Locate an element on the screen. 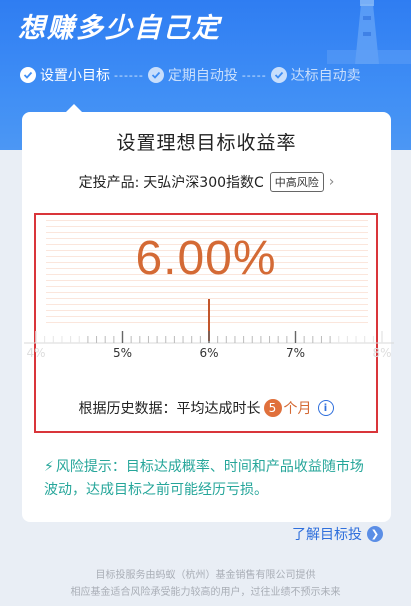 This screenshot has height=606, width=411. product-row: 定投产品: 天弘沪深300指数C 中高风险 › is located at coordinates (206, 182).